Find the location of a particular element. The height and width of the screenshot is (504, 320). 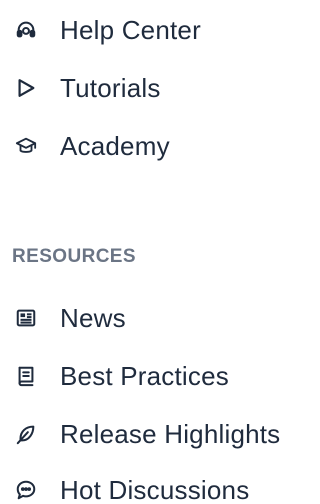

graduation-cap-icon is located at coordinates (26, 146).